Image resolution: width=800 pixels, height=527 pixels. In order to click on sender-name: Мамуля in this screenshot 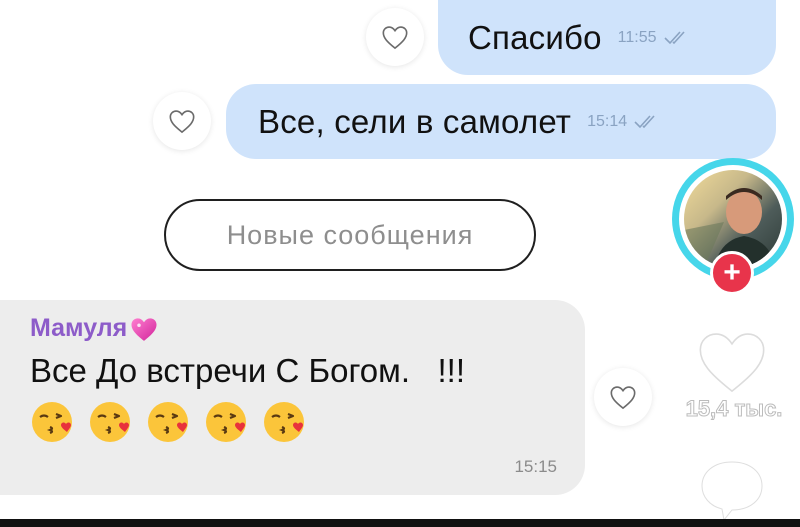, I will do `click(94, 328)`.